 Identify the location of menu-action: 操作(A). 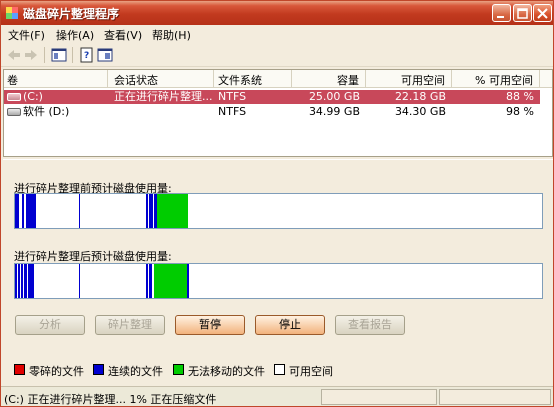
(75, 35).